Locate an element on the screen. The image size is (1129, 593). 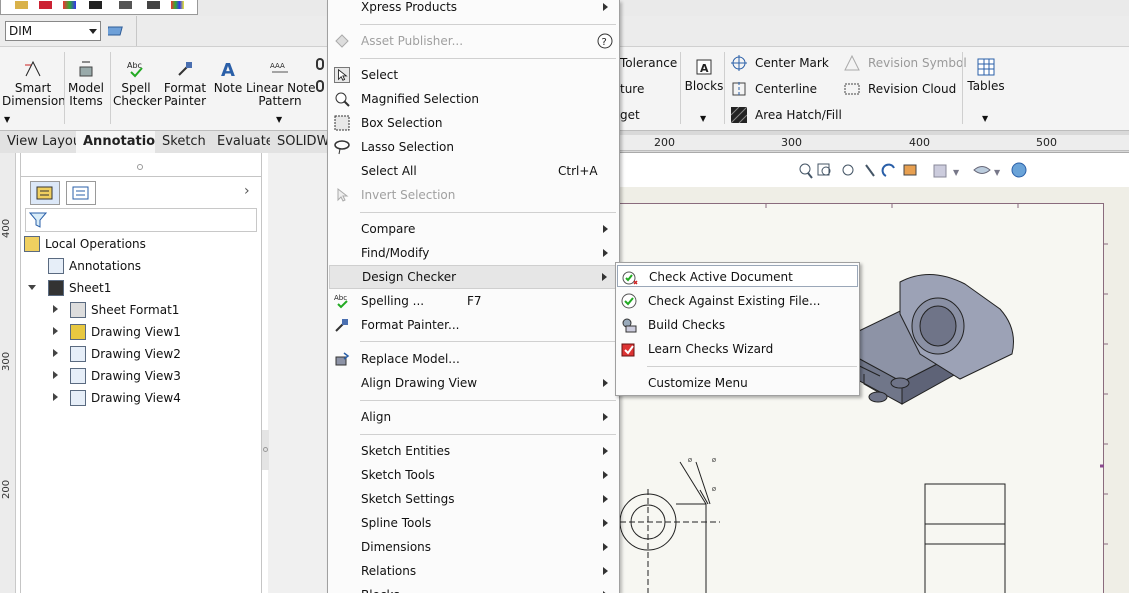
layer-combo: DIM is located at coordinates (53, 31).